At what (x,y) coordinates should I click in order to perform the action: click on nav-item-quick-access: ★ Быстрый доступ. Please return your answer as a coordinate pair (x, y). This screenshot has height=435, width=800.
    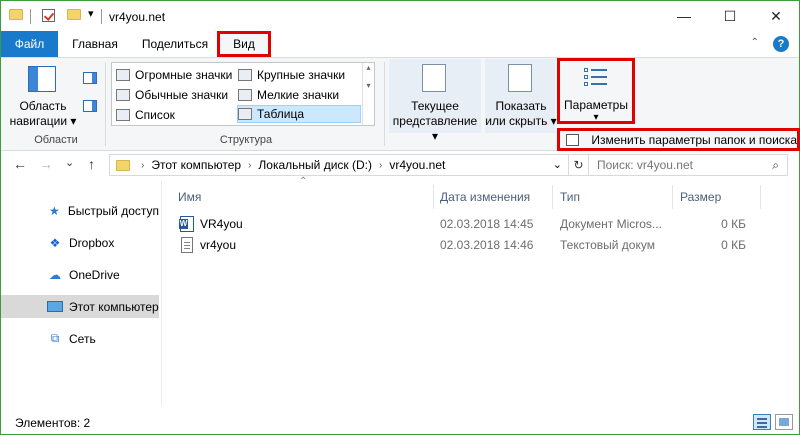
    Looking at the image, I should click on (80, 210).